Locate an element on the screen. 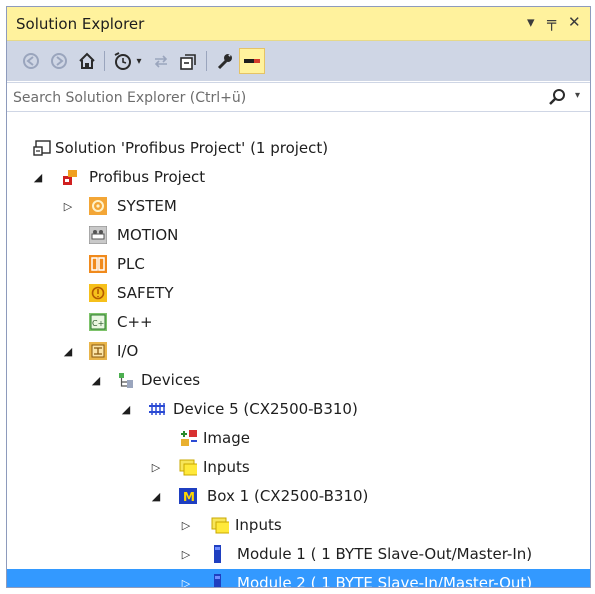 The width and height of the screenshot is (595, 594). properties-button is located at coordinates (225, 61).